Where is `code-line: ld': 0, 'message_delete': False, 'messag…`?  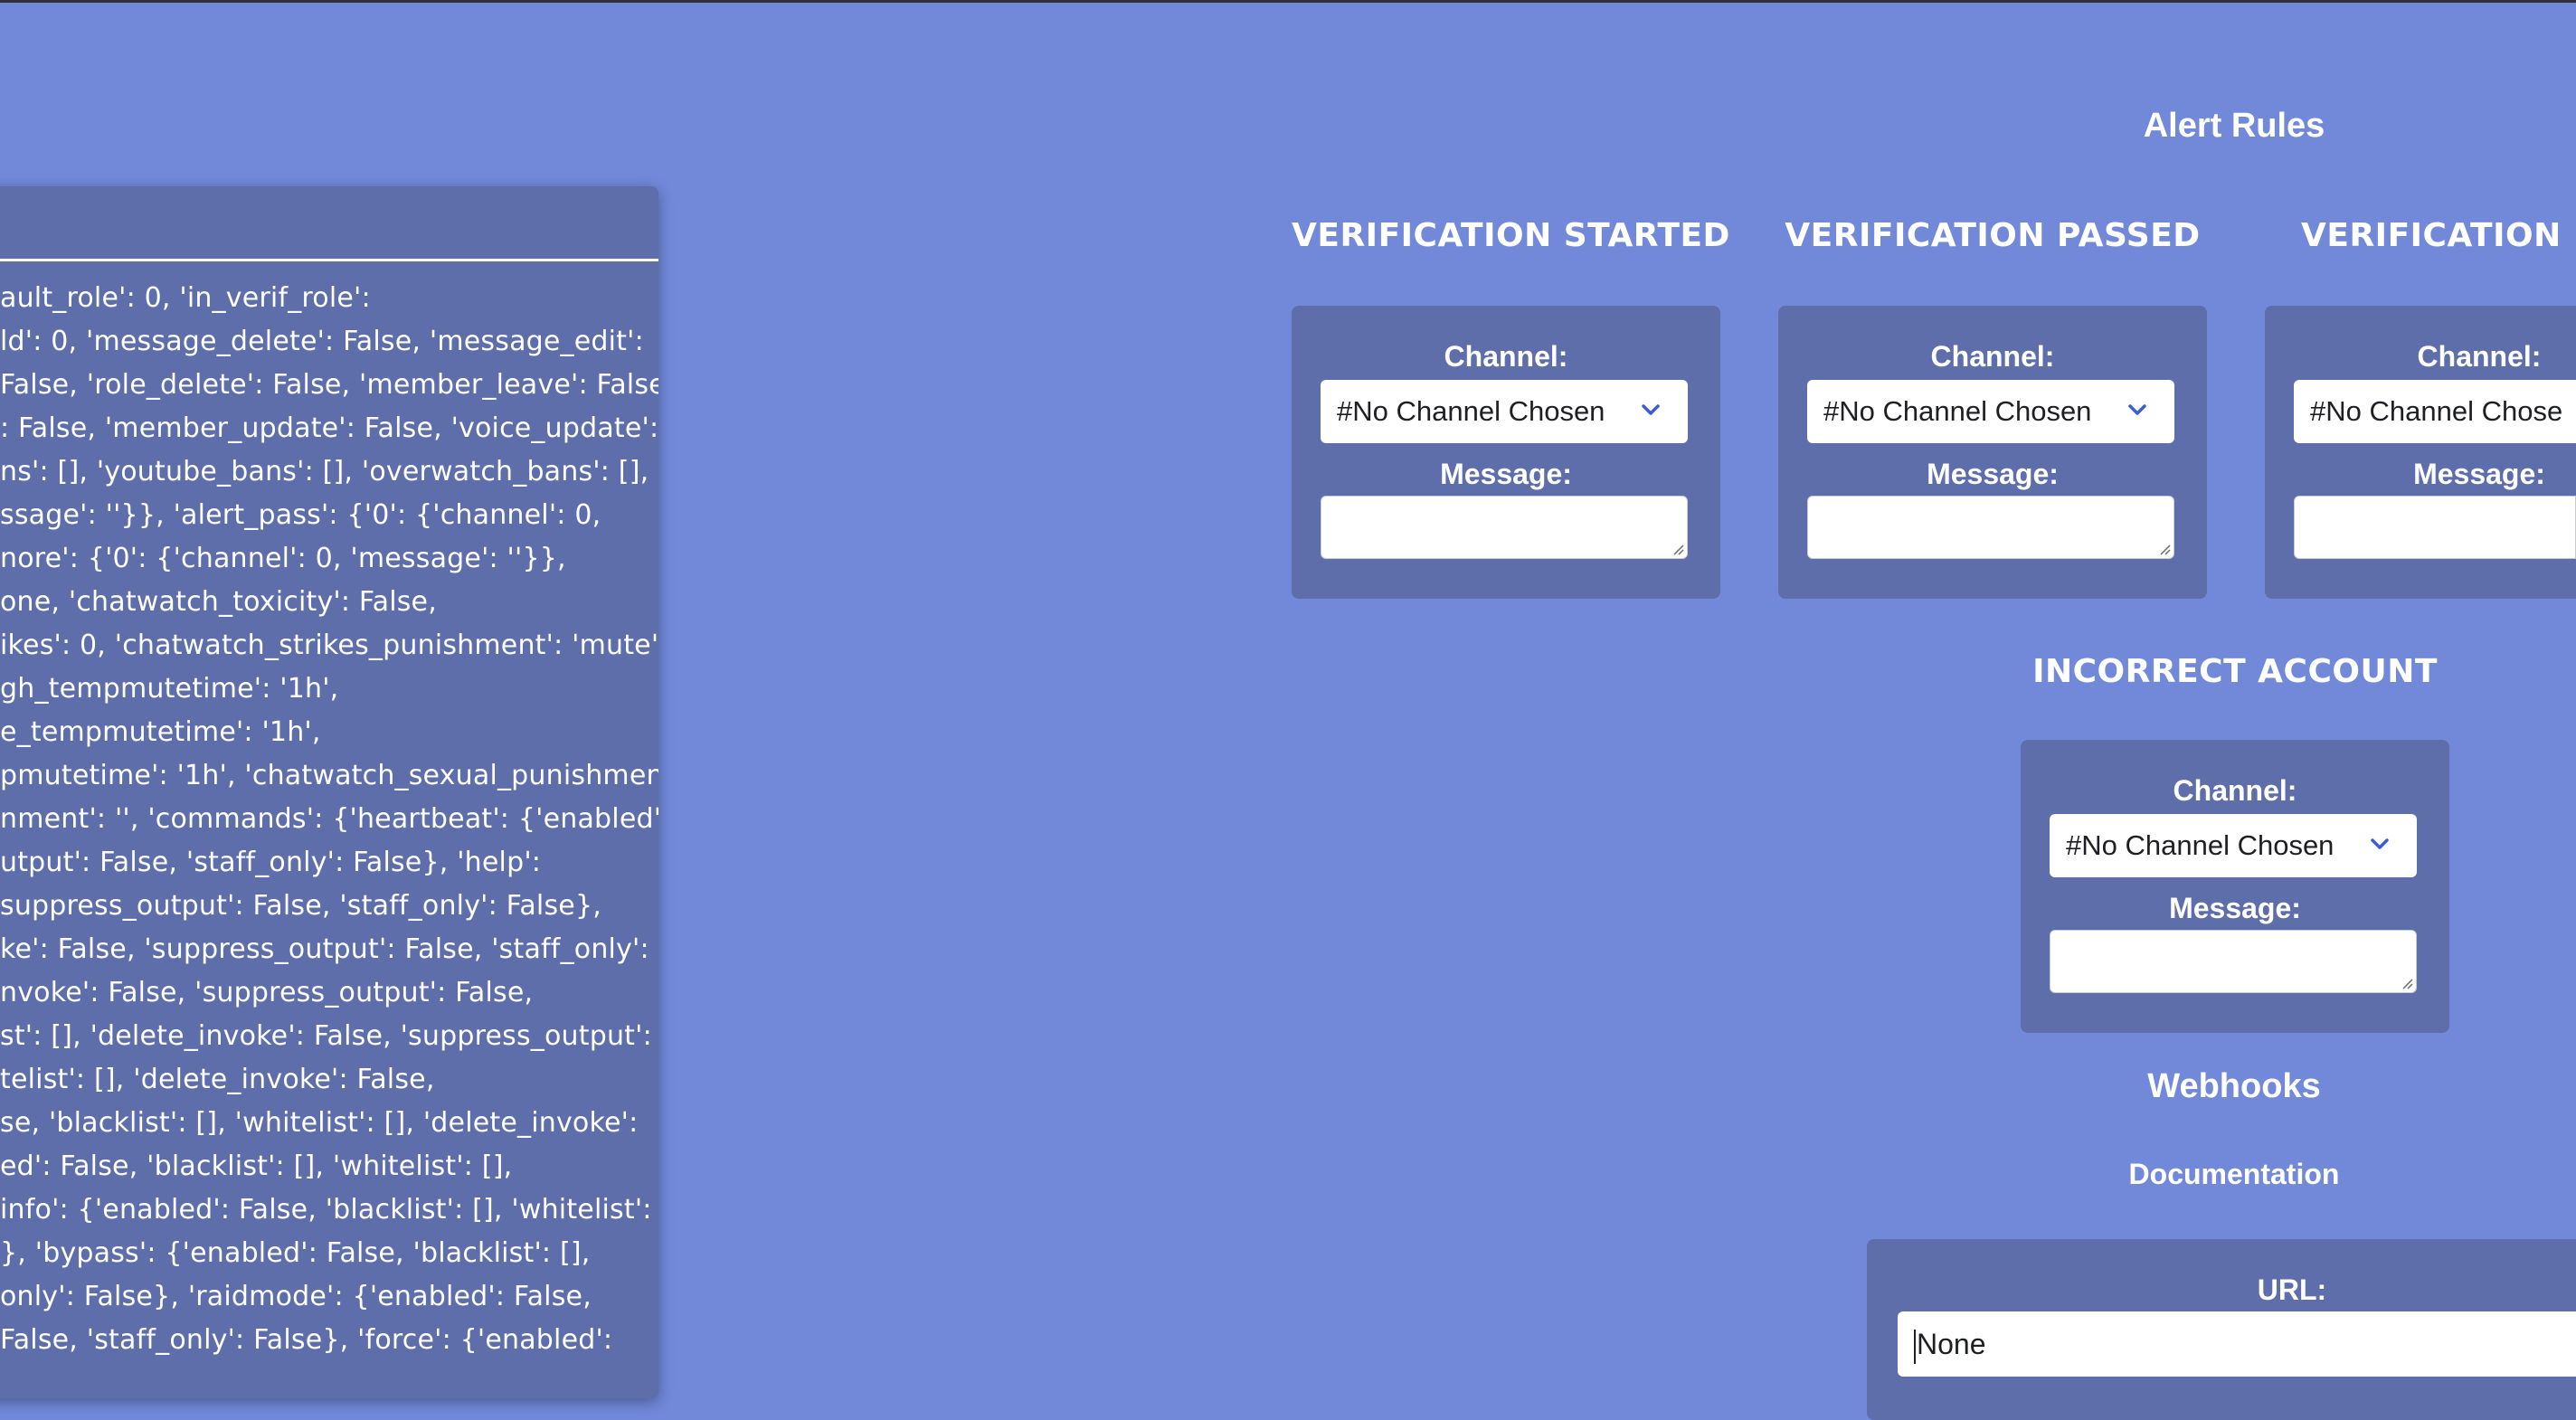 code-line: ld': 0, 'message_delete': False, 'messag… is located at coordinates (322, 341).